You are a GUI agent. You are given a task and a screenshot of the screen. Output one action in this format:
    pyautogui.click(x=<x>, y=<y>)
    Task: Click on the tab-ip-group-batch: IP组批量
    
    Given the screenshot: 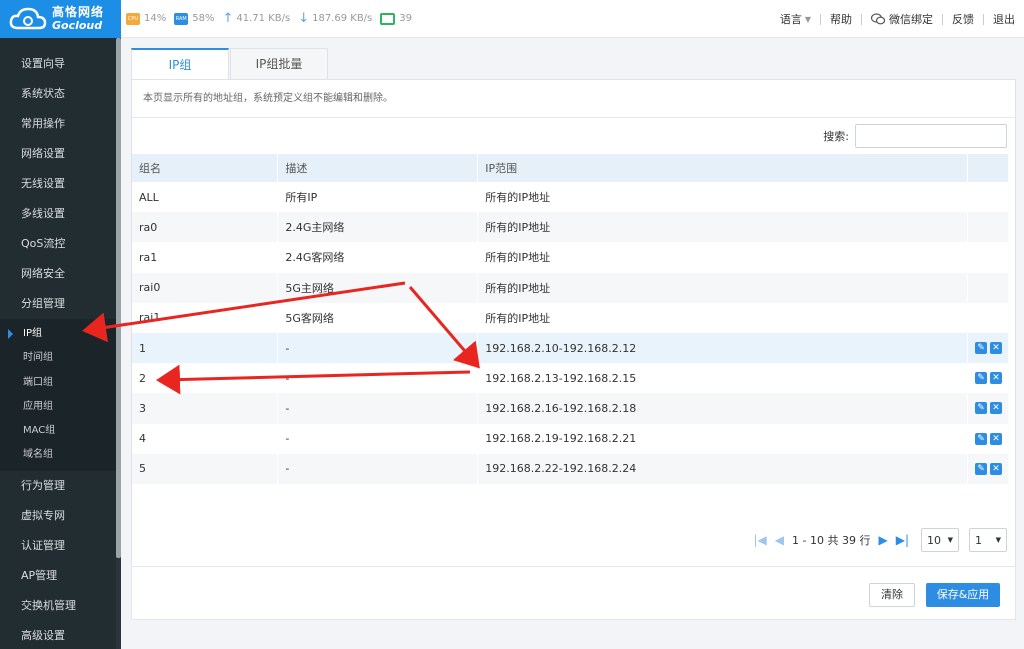 What is the action you would take?
    pyautogui.click(x=279, y=63)
    